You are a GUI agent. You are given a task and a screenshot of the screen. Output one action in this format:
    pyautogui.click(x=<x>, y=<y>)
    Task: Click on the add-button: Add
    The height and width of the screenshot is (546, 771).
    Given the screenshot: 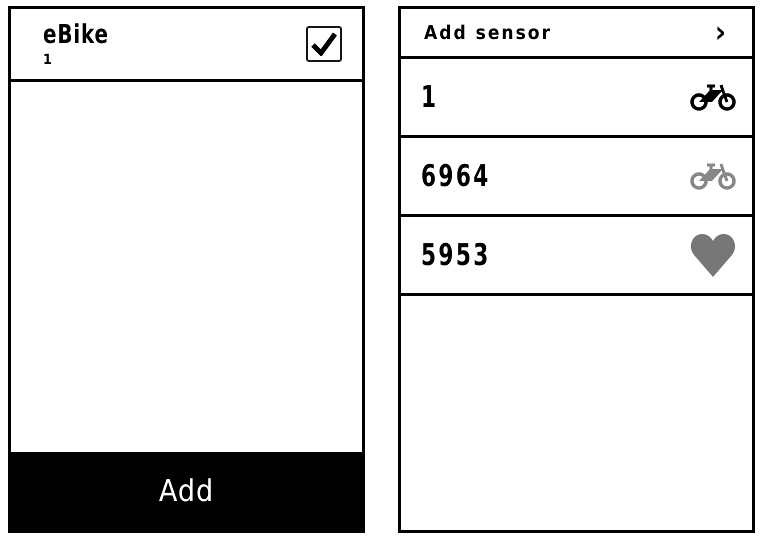 What is the action you would take?
    pyautogui.click(x=186, y=491)
    